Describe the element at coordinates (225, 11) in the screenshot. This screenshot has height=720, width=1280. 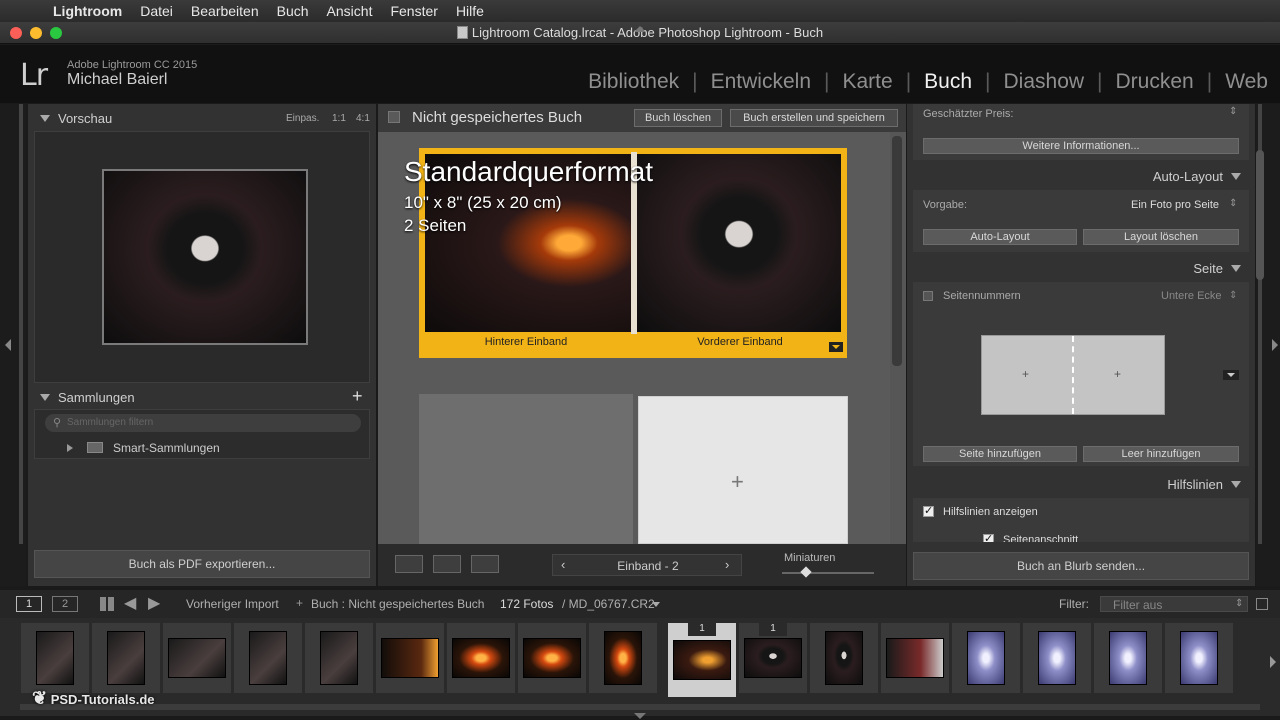
I see `menu-bearbeiten: Bearbeiten` at that location.